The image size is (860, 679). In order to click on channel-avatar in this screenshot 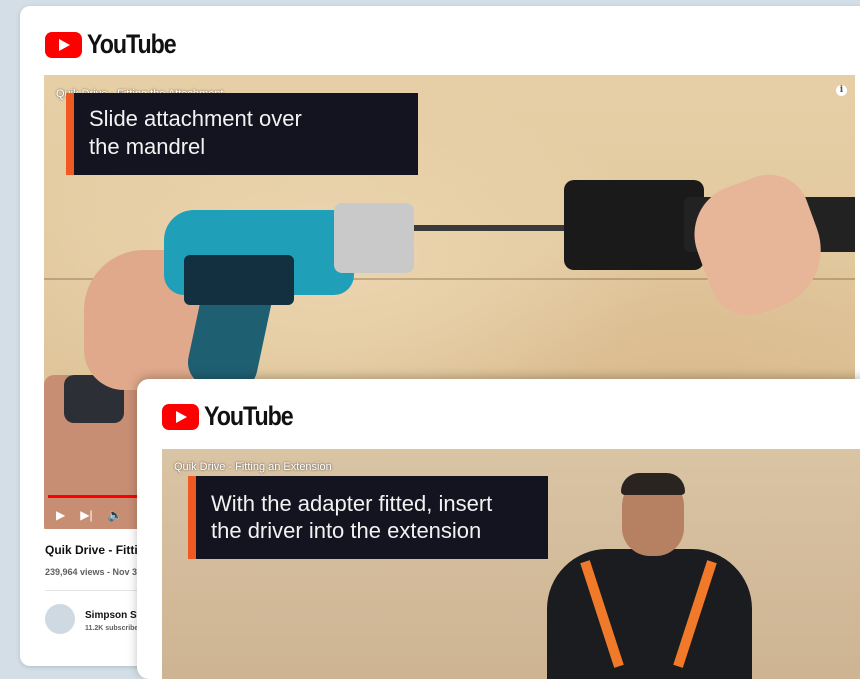, I will do `click(60, 619)`.